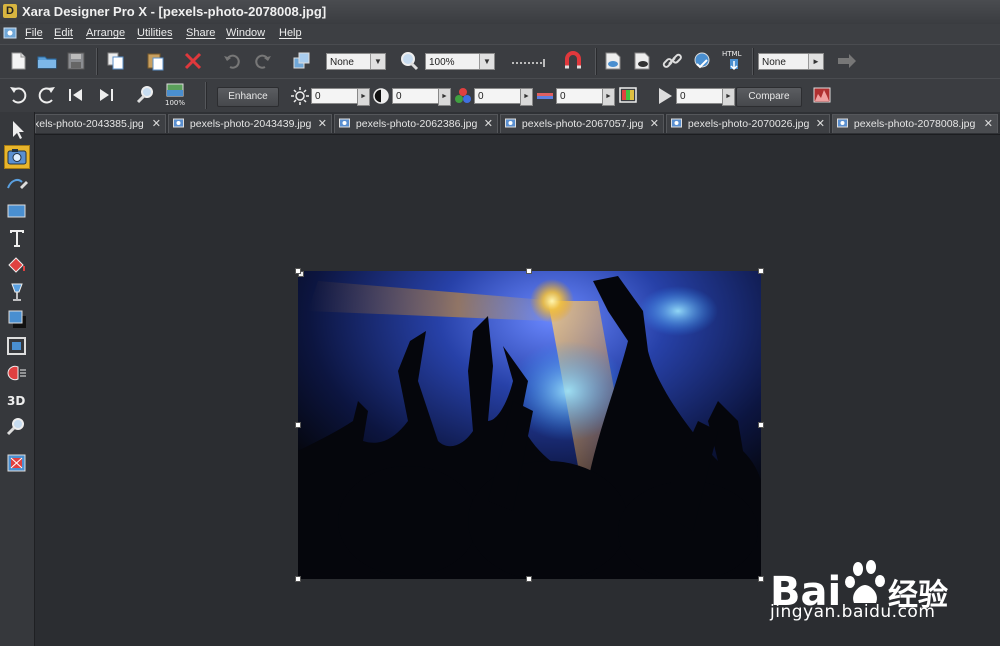 The image size is (1000, 646). Describe the element at coordinates (847, 61) in the screenshot. I see `arrow-right-icon` at that location.